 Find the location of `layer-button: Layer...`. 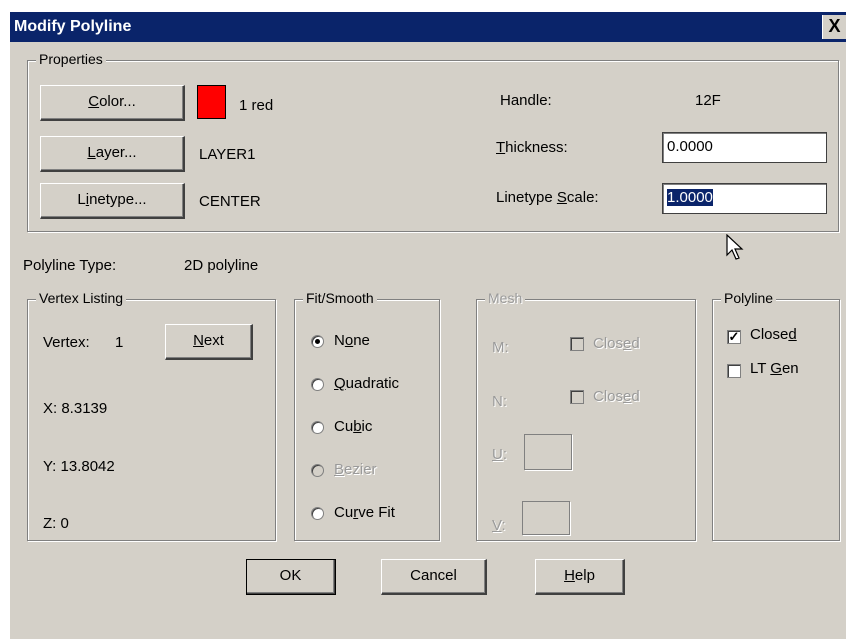

layer-button: Layer... is located at coordinates (112, 154).